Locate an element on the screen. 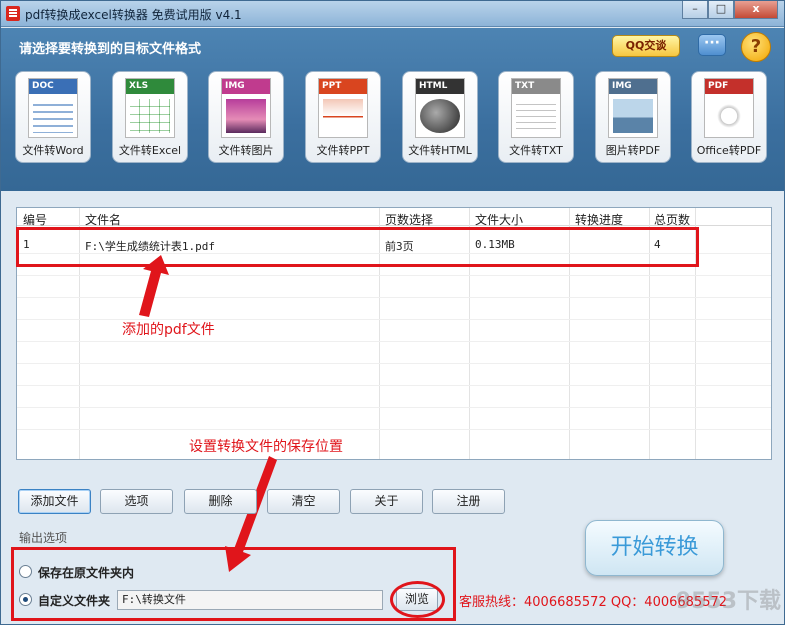  annotation-save-location: 设置转换文件的保存位置 is located at coordinates (266, 447).